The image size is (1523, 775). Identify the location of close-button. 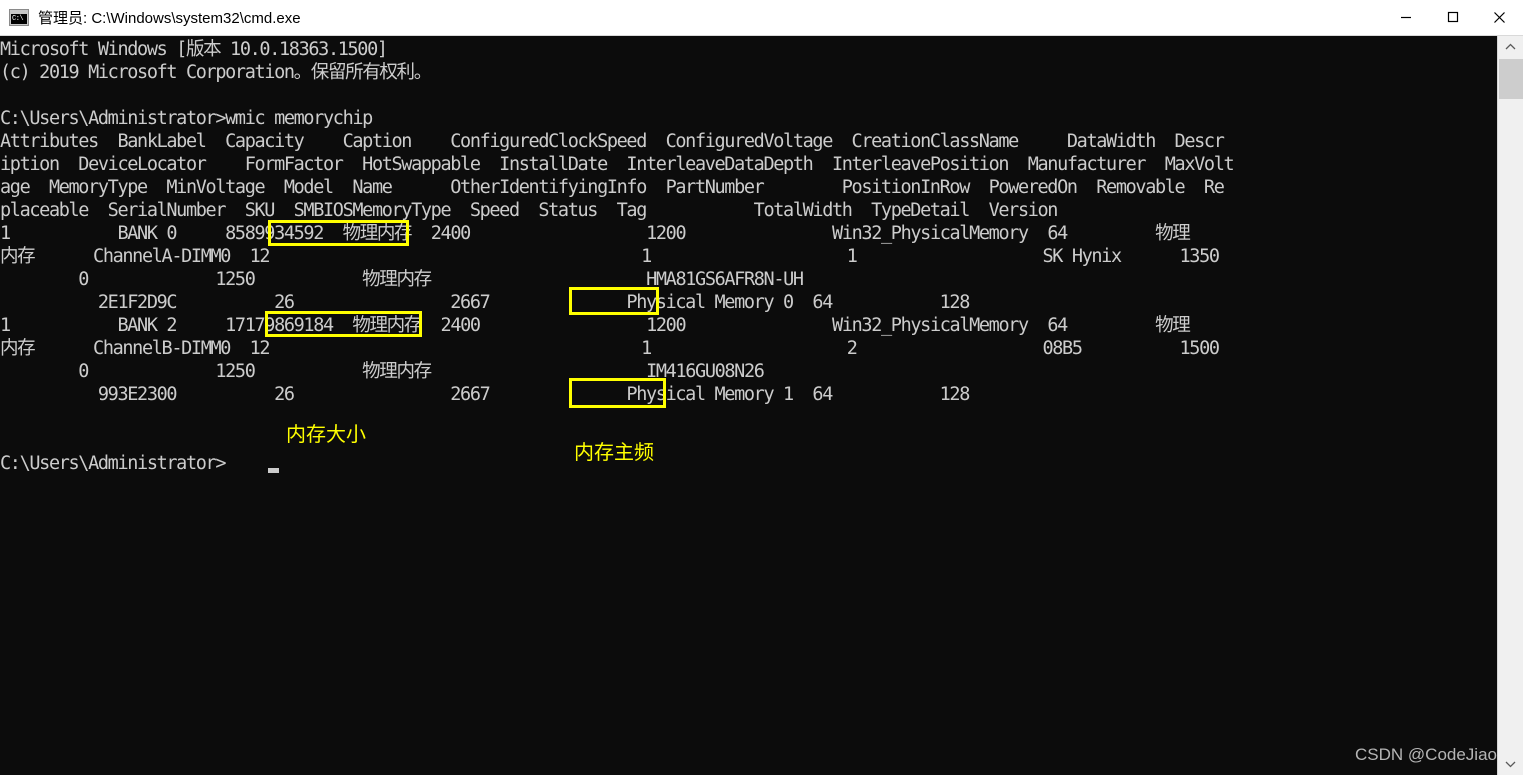
(1499, 17).